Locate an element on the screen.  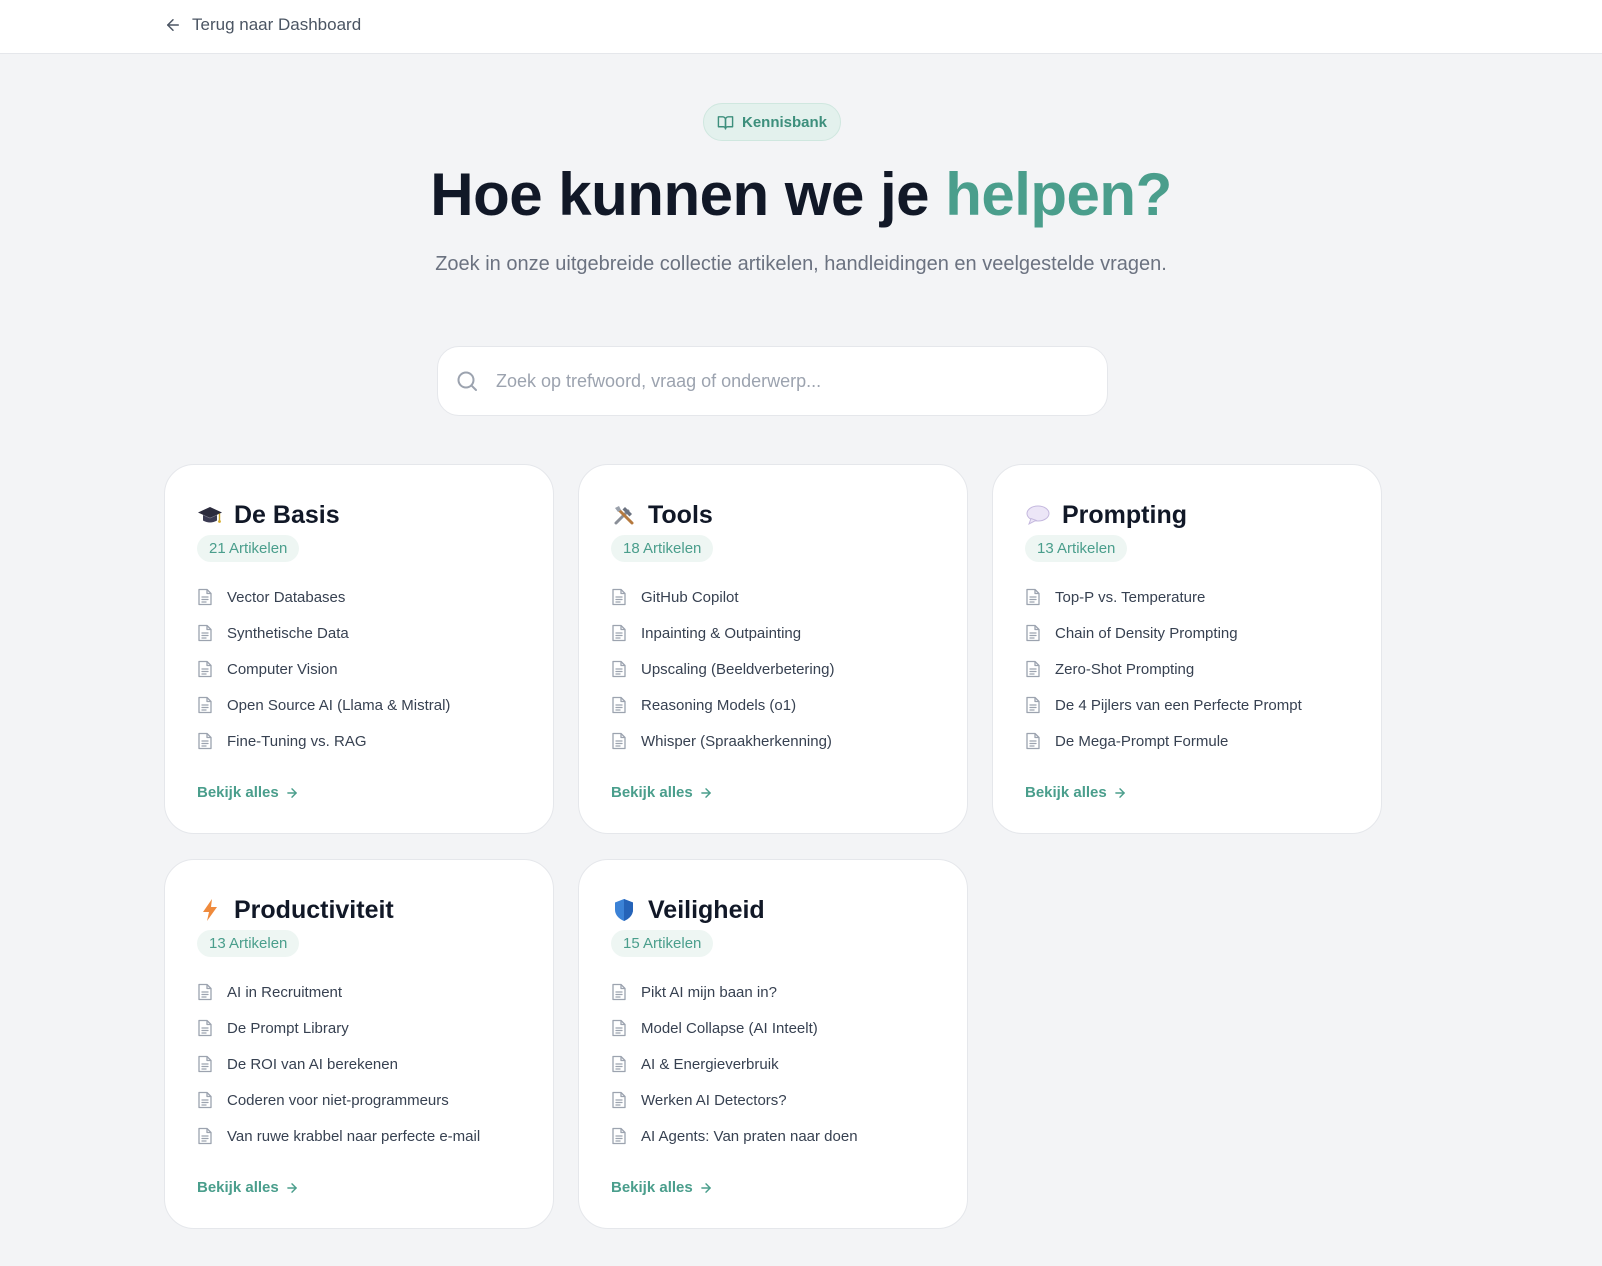
article-link: GitHub Copilot is located at coordinates (773, 597).